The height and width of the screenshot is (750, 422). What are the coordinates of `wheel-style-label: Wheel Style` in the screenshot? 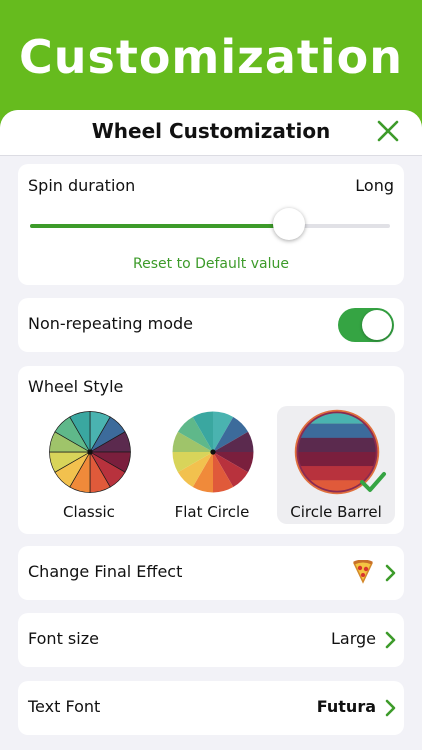 It's located at (76, 386).